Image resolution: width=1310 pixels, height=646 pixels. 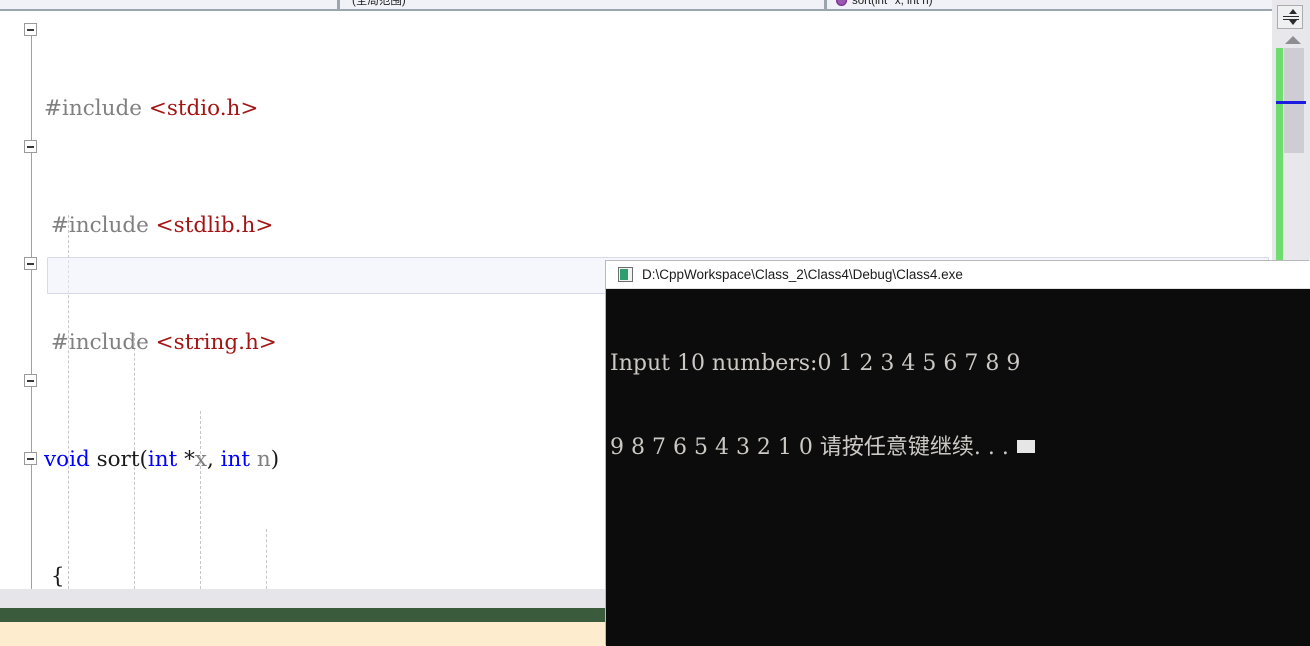 I want to click on code-token-include-path: <string.h>, so click(x=216, y=342).